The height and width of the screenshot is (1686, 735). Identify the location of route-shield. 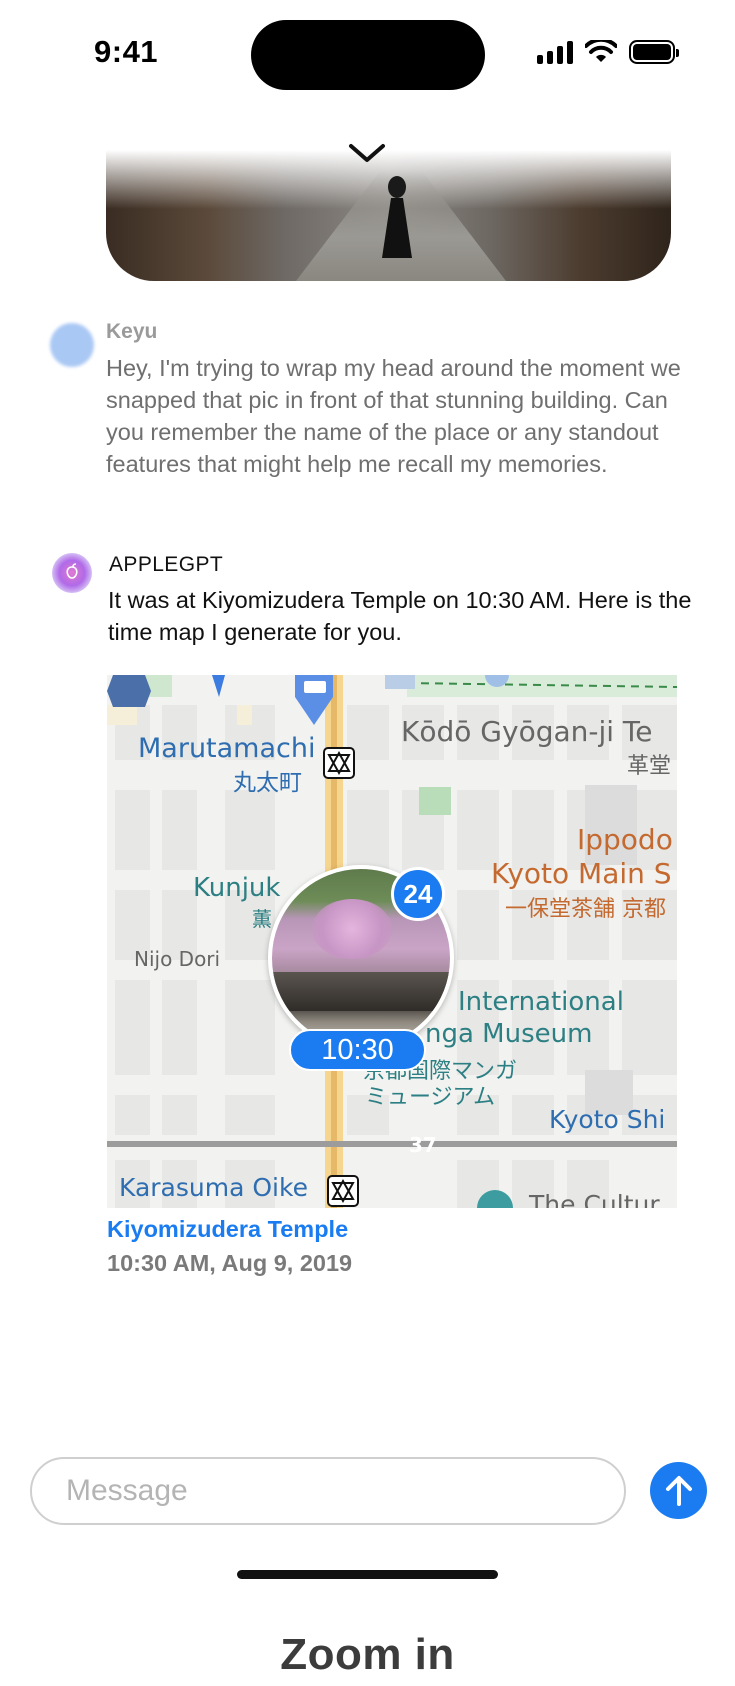
(129, 691).